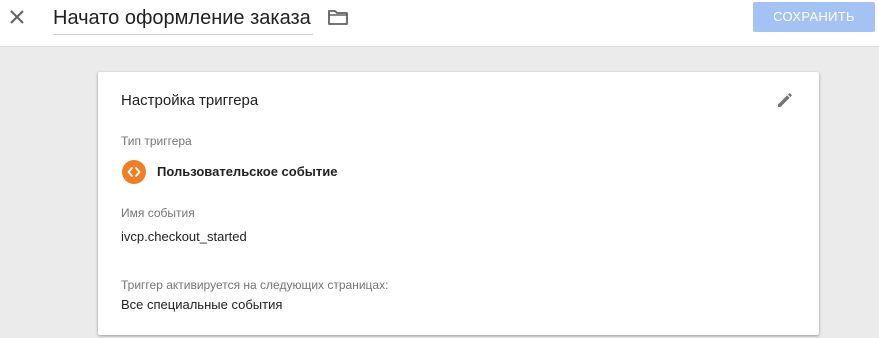 The image size is (879, 338). I want to click on card-title: Настройка триггера, so click(190, 100).